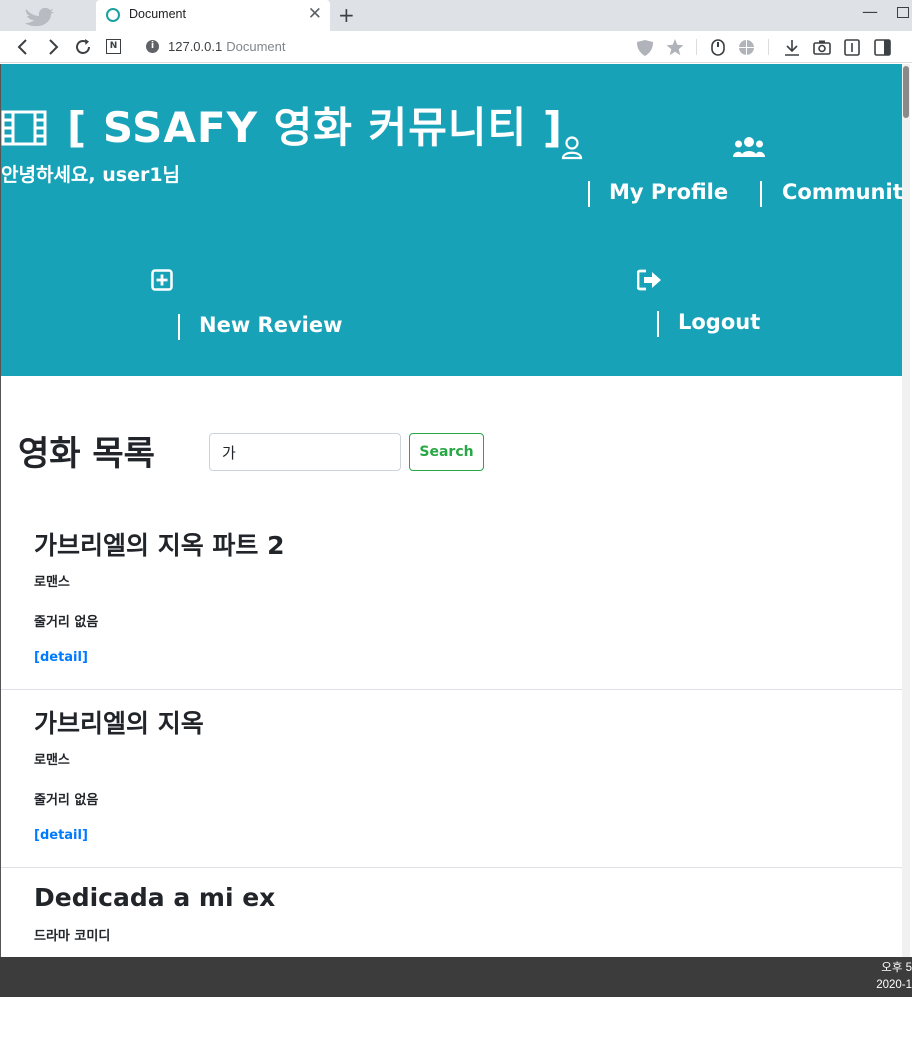 The width and height of the screenshot is (912, 1040). Describe the element at coordinates (446, 452) in the screenshot. I see `search-button: Search` at that location.